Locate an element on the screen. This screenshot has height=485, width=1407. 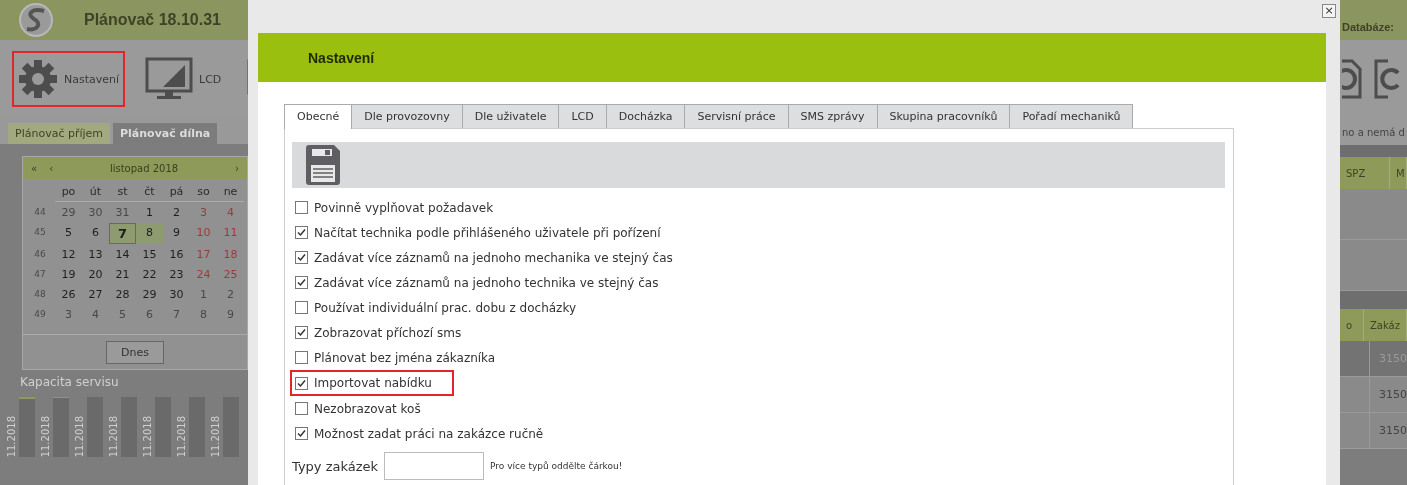
checkbox-label: Zadávat více záznamů na jednoho technika ve stejný čas is located at coordinates (486, 282).